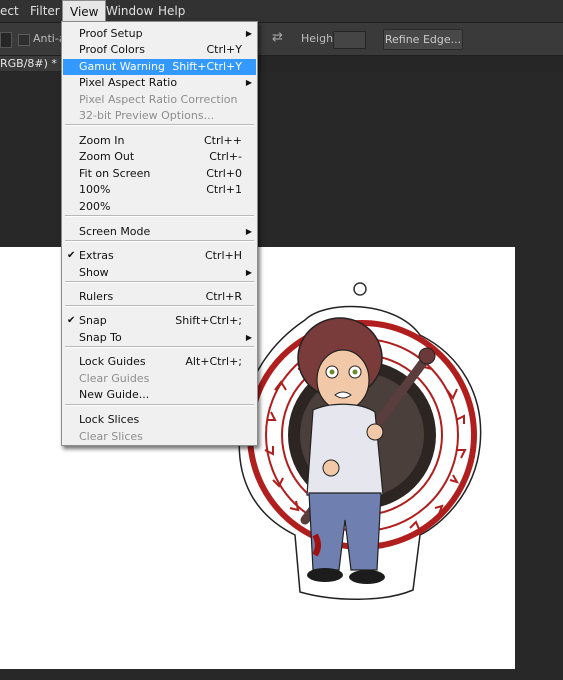 Image resolution: width=563 pixels, height=680 pixels. Describe the element at coordinates (224, 49) in the screenshot. I see `menu-item-shortcut: Ctrl+Y` at that location.